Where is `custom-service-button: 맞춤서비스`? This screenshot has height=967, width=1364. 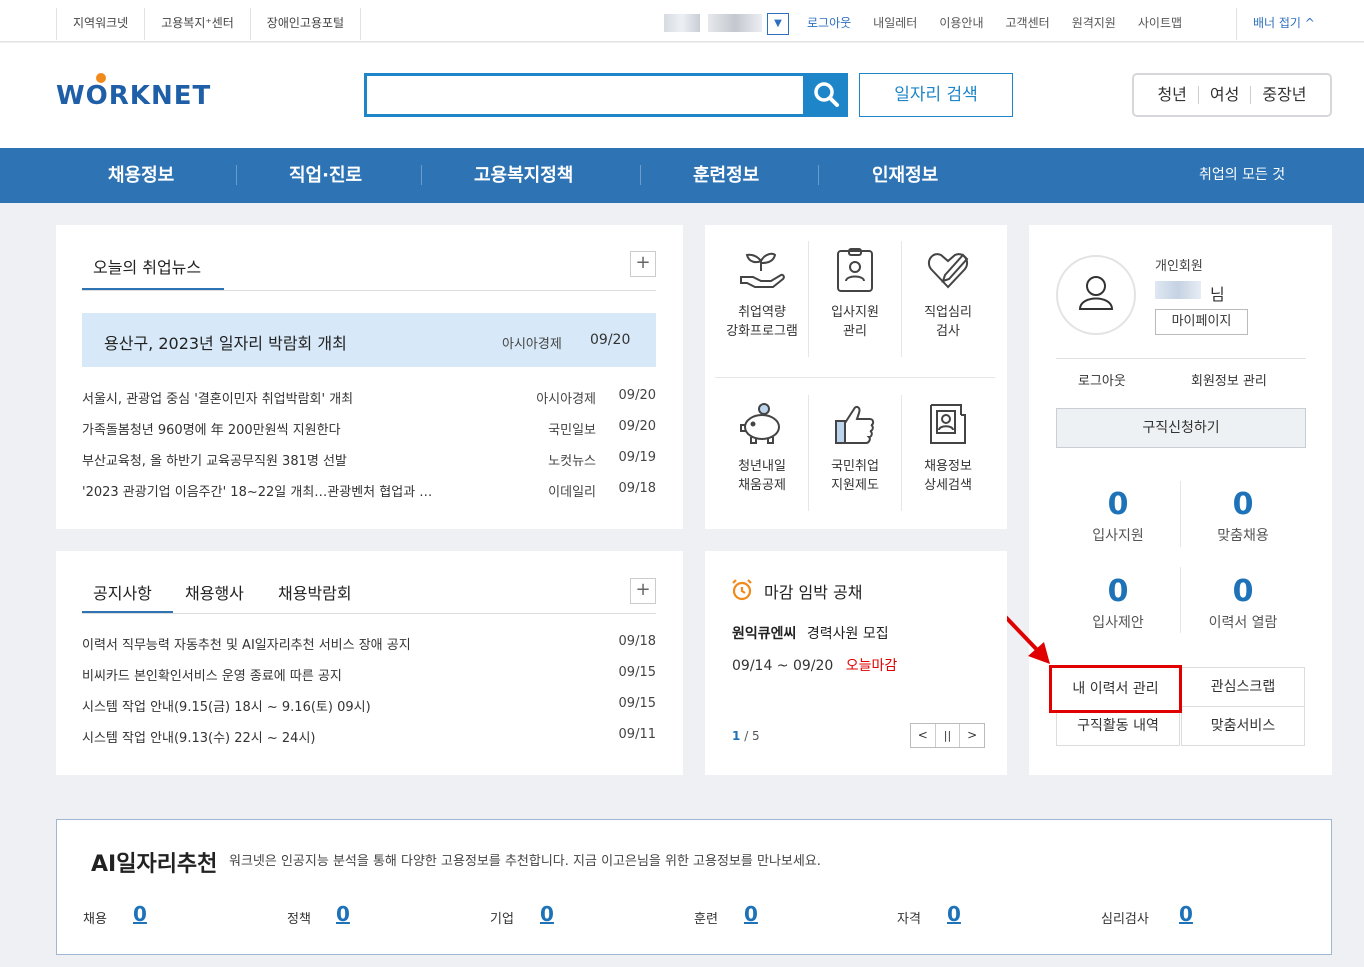
custom-service-button: 맞춤서비스 is located at coordinates (1243, 726).